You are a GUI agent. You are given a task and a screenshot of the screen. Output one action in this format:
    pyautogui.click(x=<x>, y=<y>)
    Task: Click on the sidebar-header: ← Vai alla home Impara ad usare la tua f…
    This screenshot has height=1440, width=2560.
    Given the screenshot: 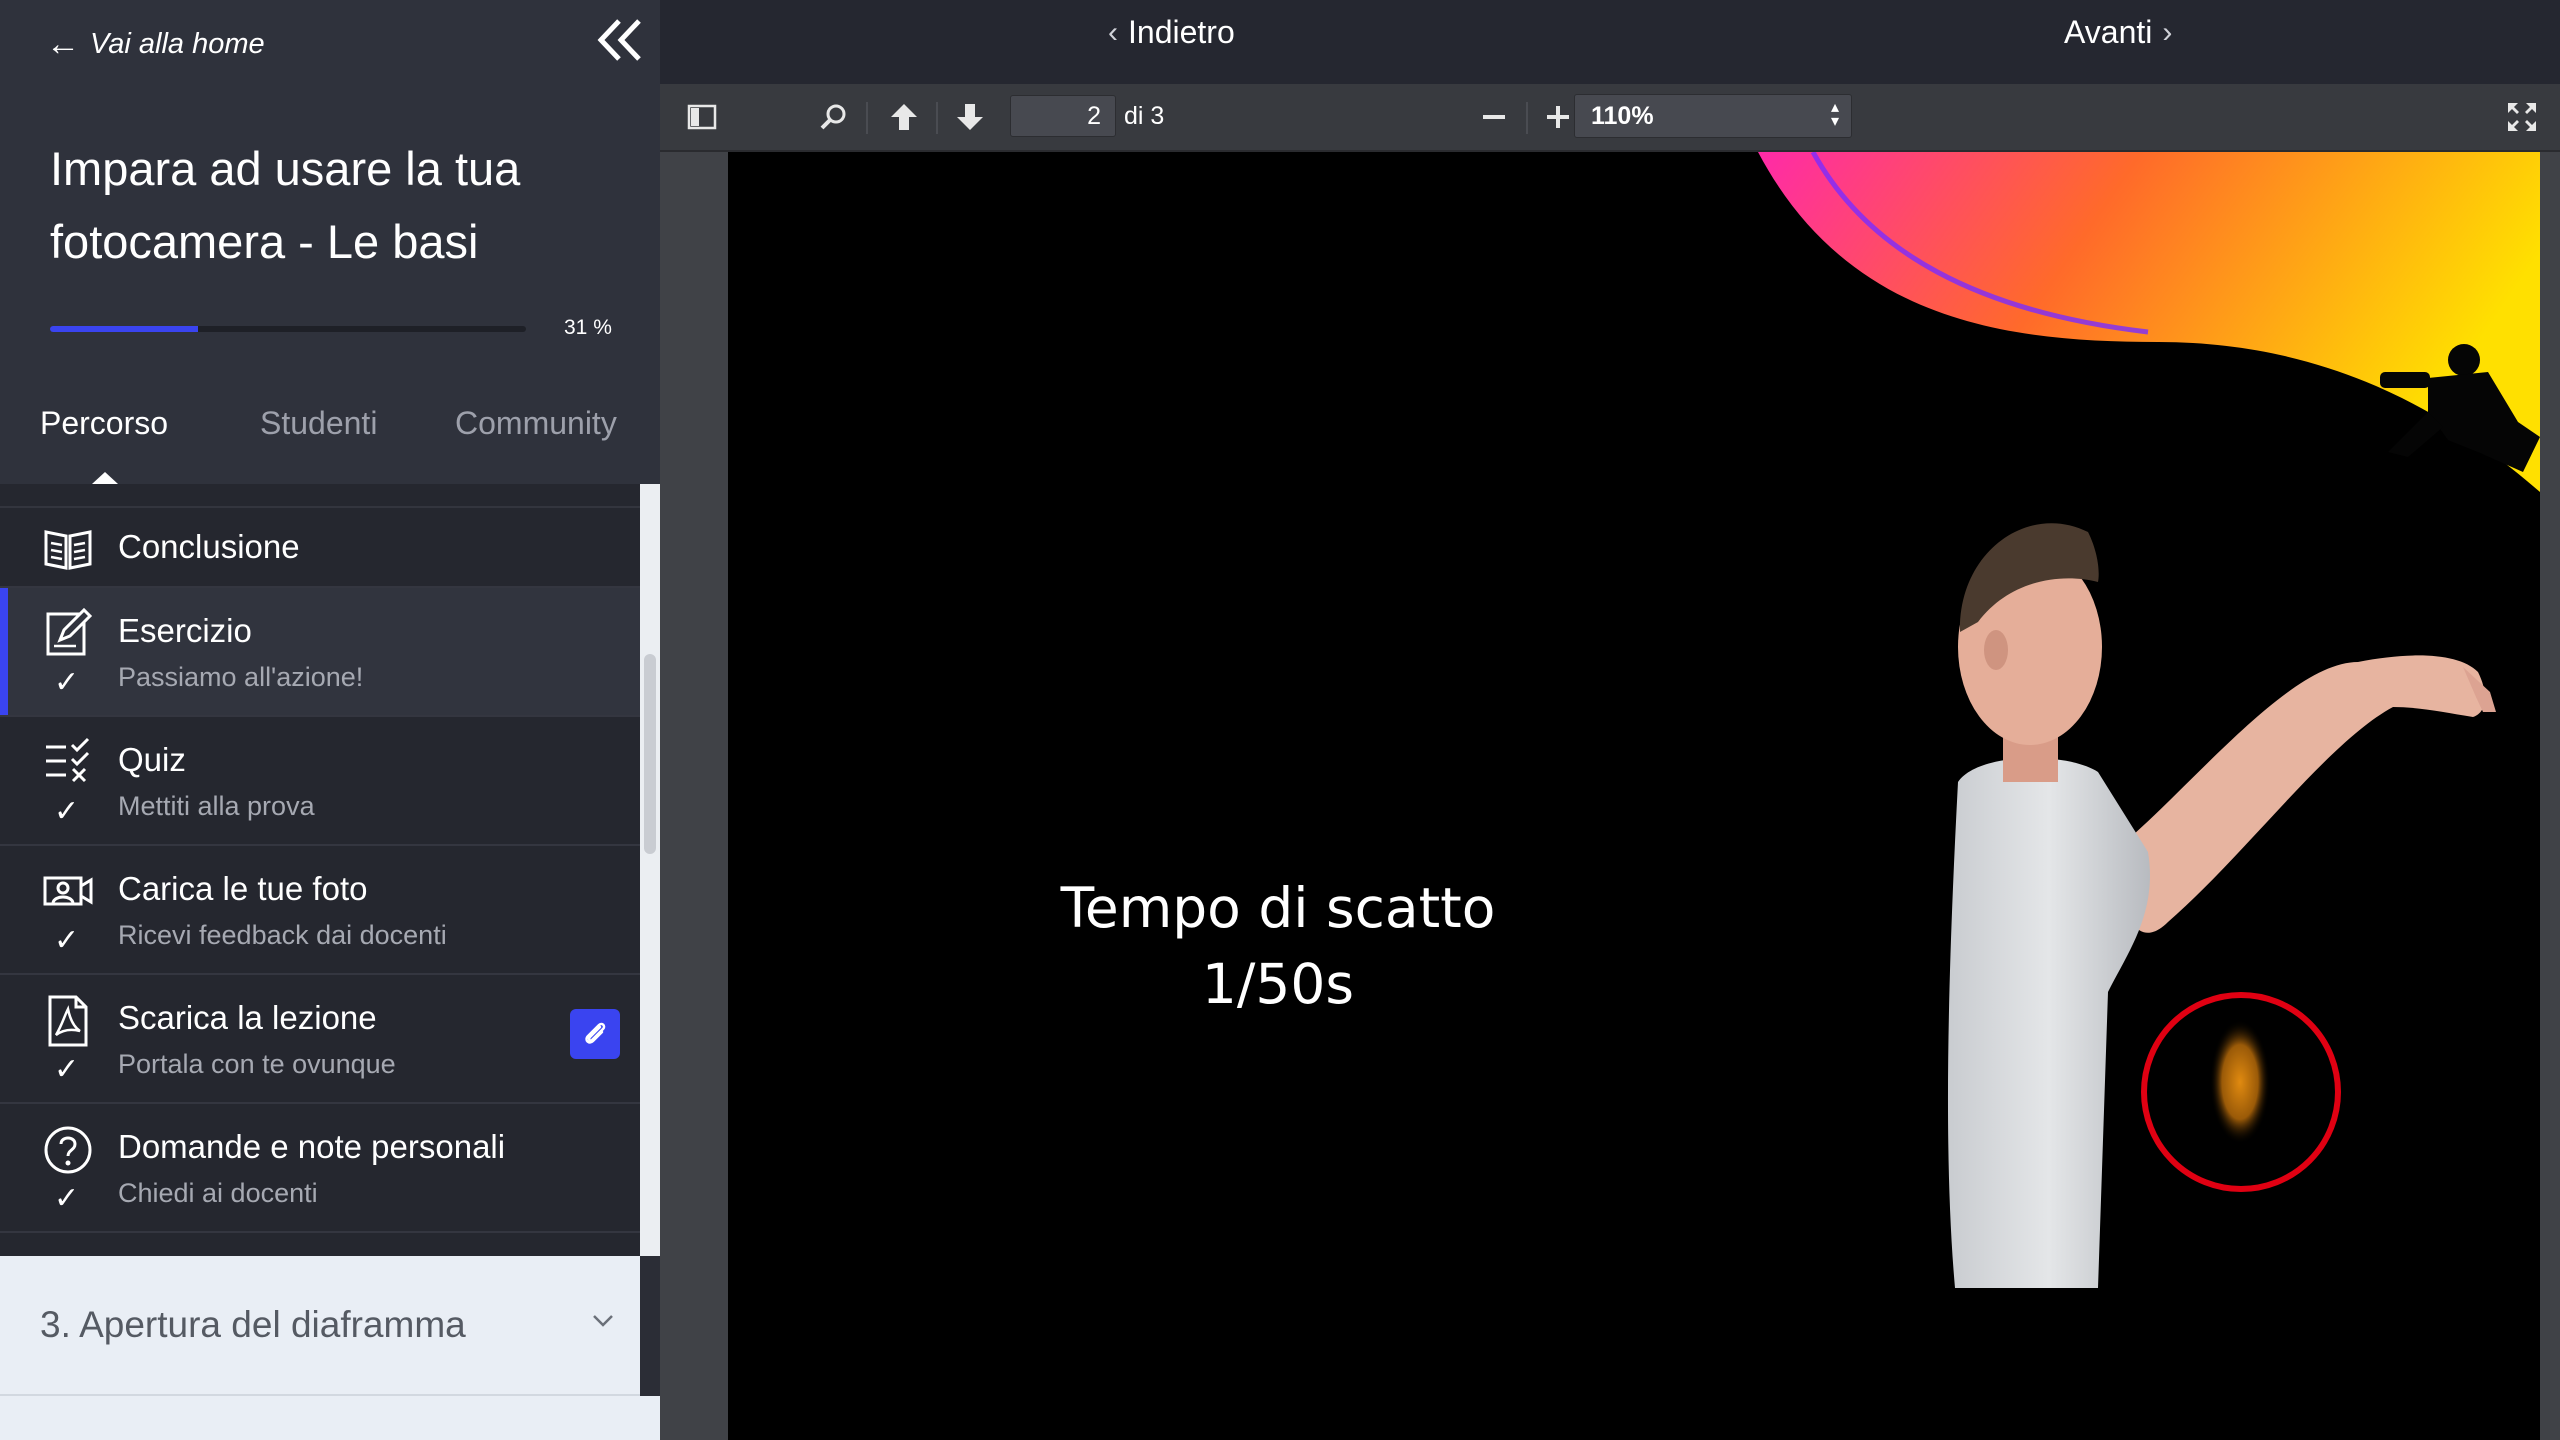 What is the action you would take?
    pyautogui.click(x=330, y=242)
    